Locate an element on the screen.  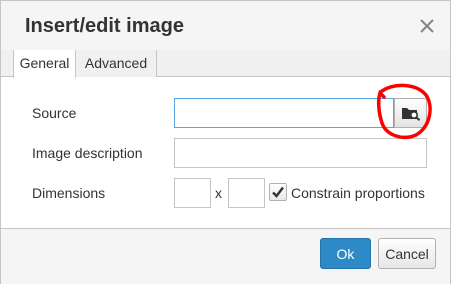
height-input is located at coordinates (246, 193).